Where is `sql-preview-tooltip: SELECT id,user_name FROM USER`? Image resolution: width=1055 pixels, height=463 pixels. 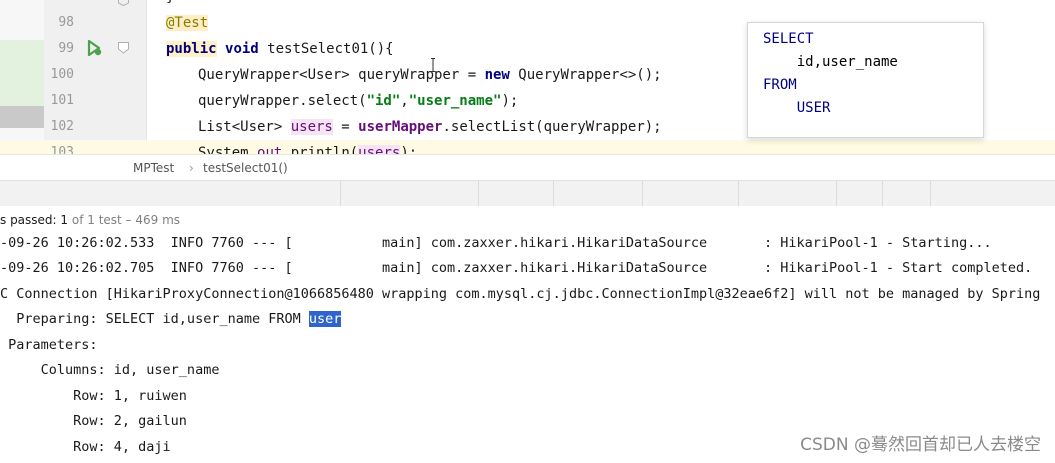
sql-preview-tooltip: SELECT id,user_name FROM USER is located at coordinates (865, 80).